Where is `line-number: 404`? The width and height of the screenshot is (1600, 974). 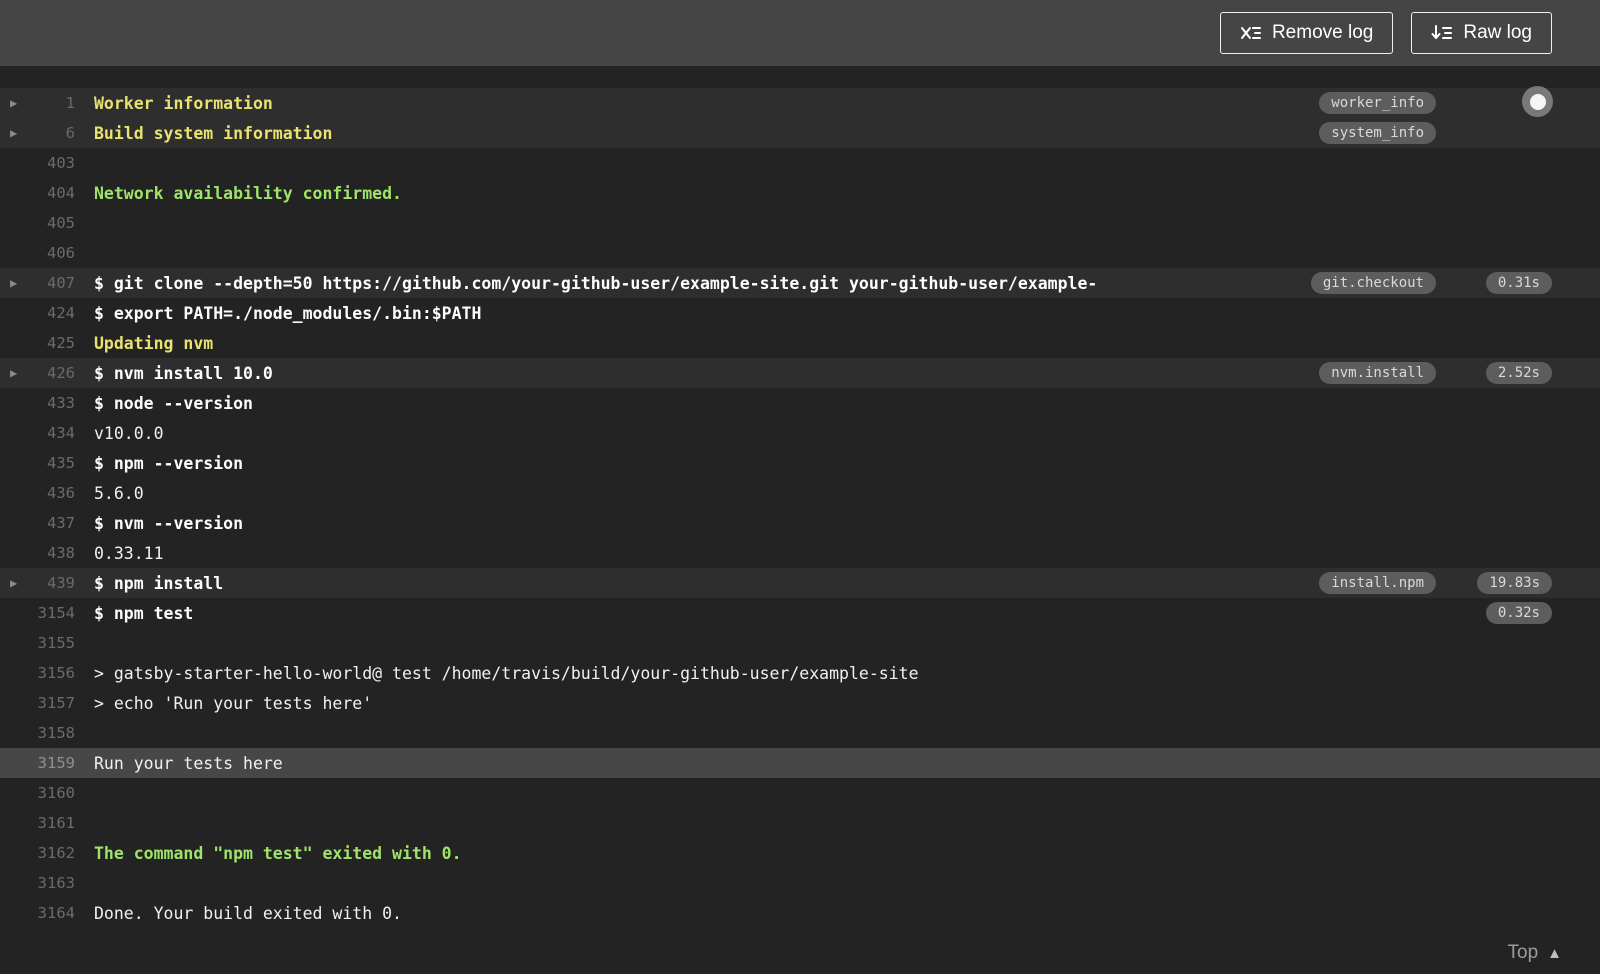
line-number: 404 is located at coordinates (37, 193).